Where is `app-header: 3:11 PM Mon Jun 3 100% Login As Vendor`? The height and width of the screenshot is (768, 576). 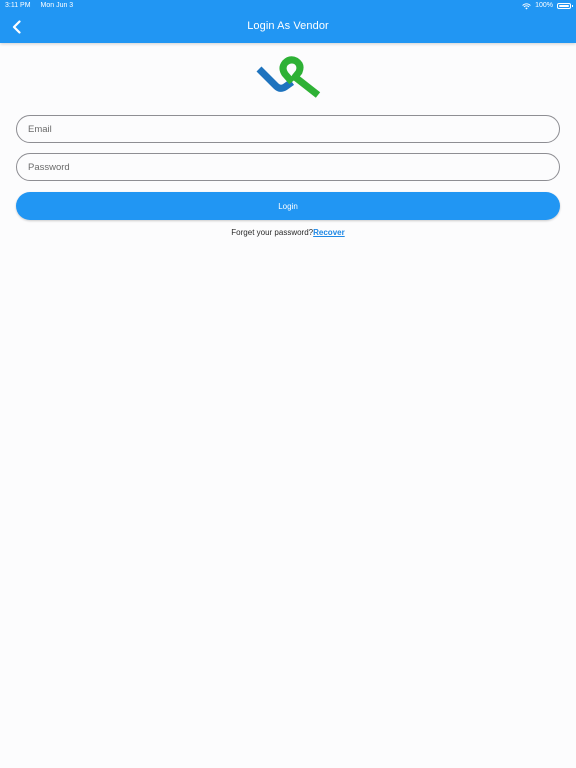 app-header: 3:11 PM Mon Jun 3 100% Login As Vendor is located at coordinates (288, 21).